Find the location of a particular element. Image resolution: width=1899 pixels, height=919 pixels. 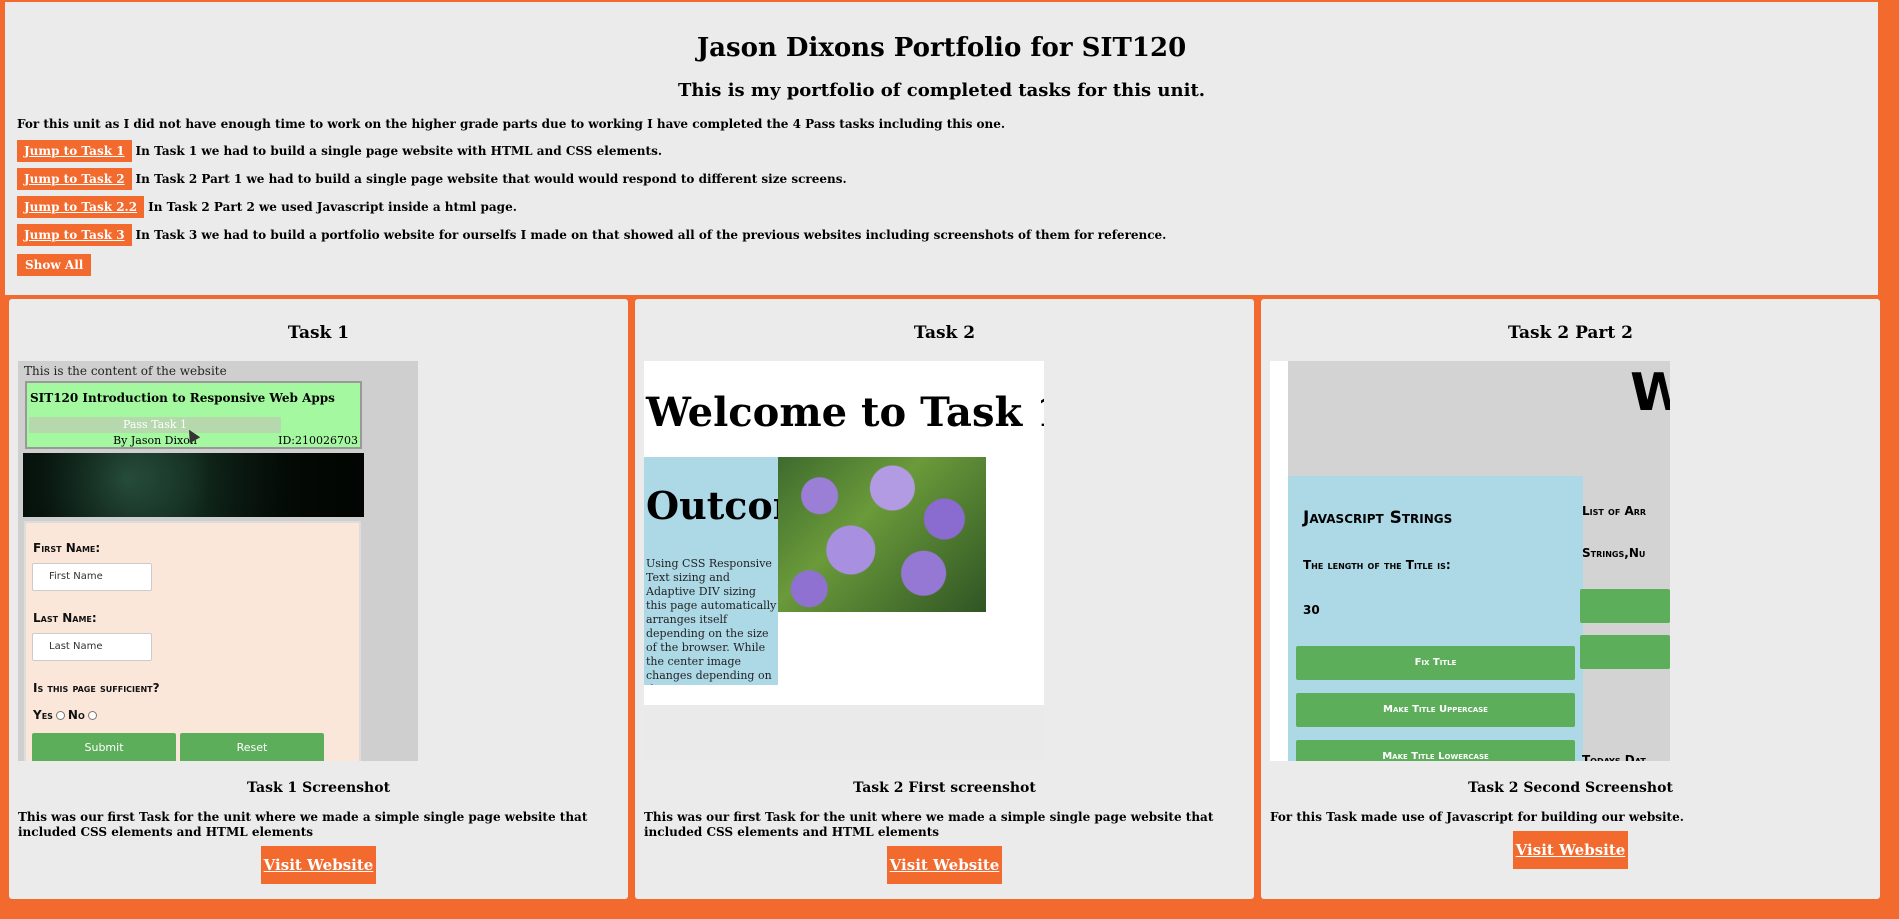

screenshot-today-label: Todays Dat is located at coordinates (1614, 757).